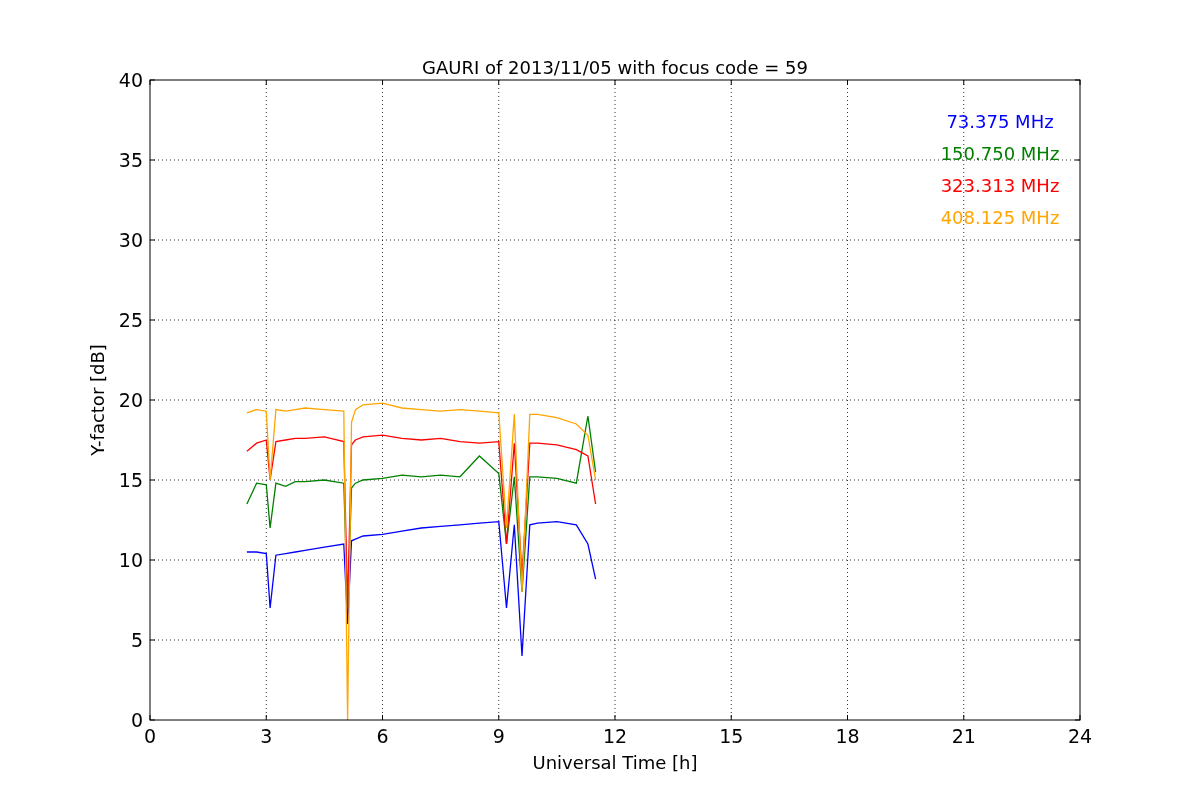 The height and width of the screenshot is (800, 1200). What do you see at coordinates (498, 736) in the screenshot?
I see `tick-label: 9` at bounding box center [498, 736].